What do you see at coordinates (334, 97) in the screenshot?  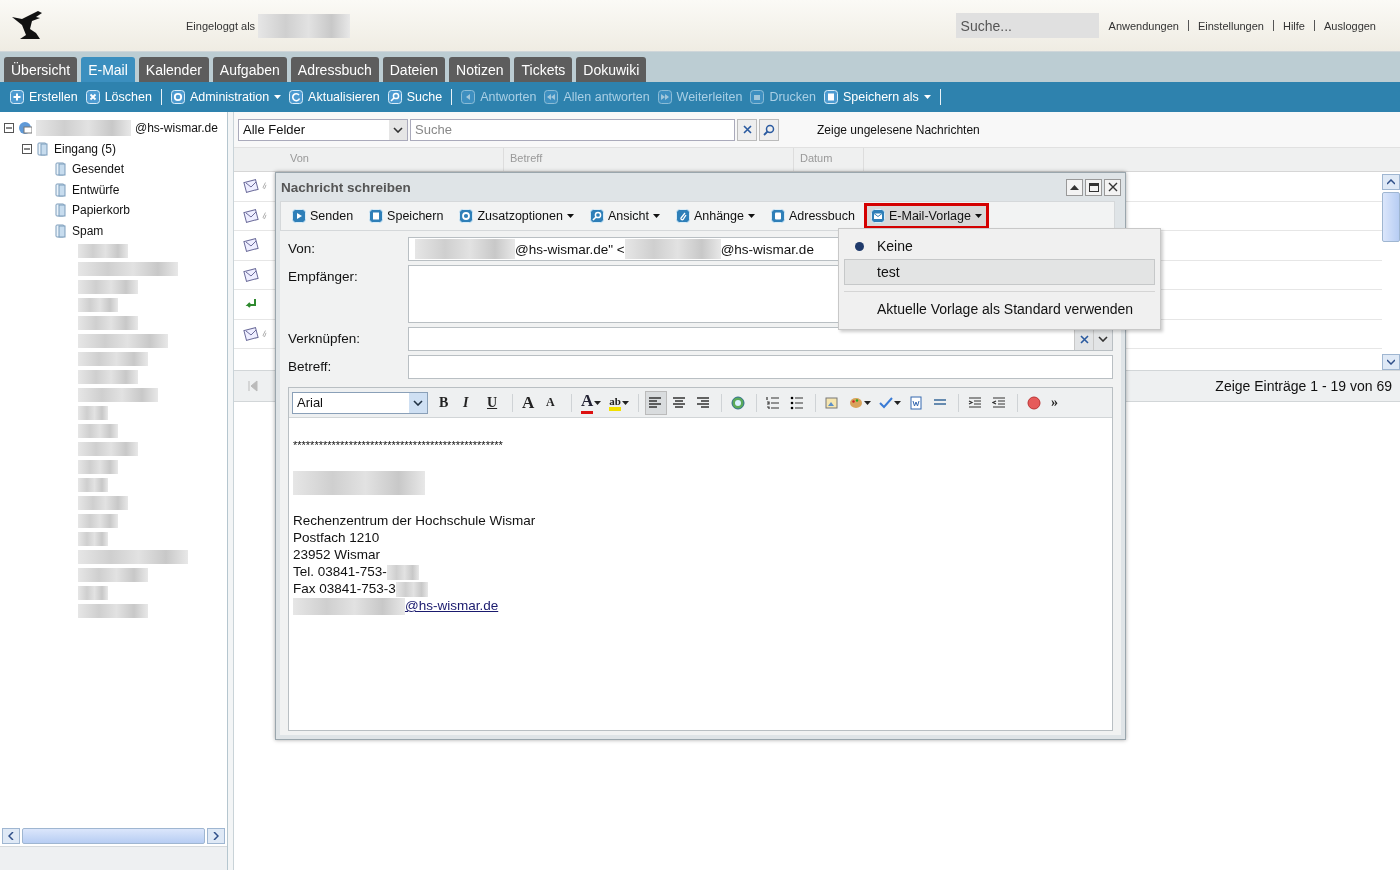 I see `toolbar-button: Aktualisieren` at bounding box center [334, 97].